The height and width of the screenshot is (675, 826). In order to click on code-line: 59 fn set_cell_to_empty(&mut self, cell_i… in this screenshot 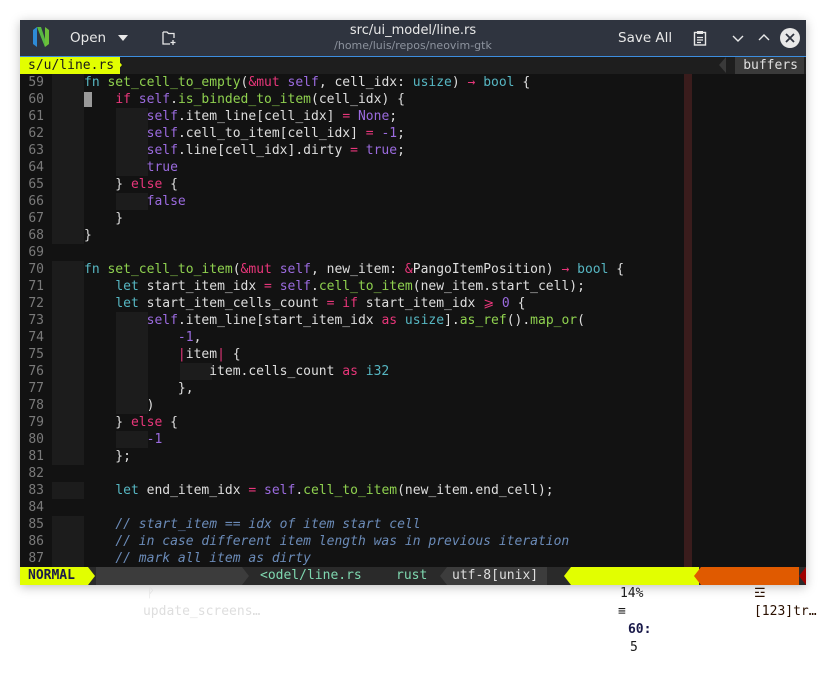, I will do `click(413, 82)`.